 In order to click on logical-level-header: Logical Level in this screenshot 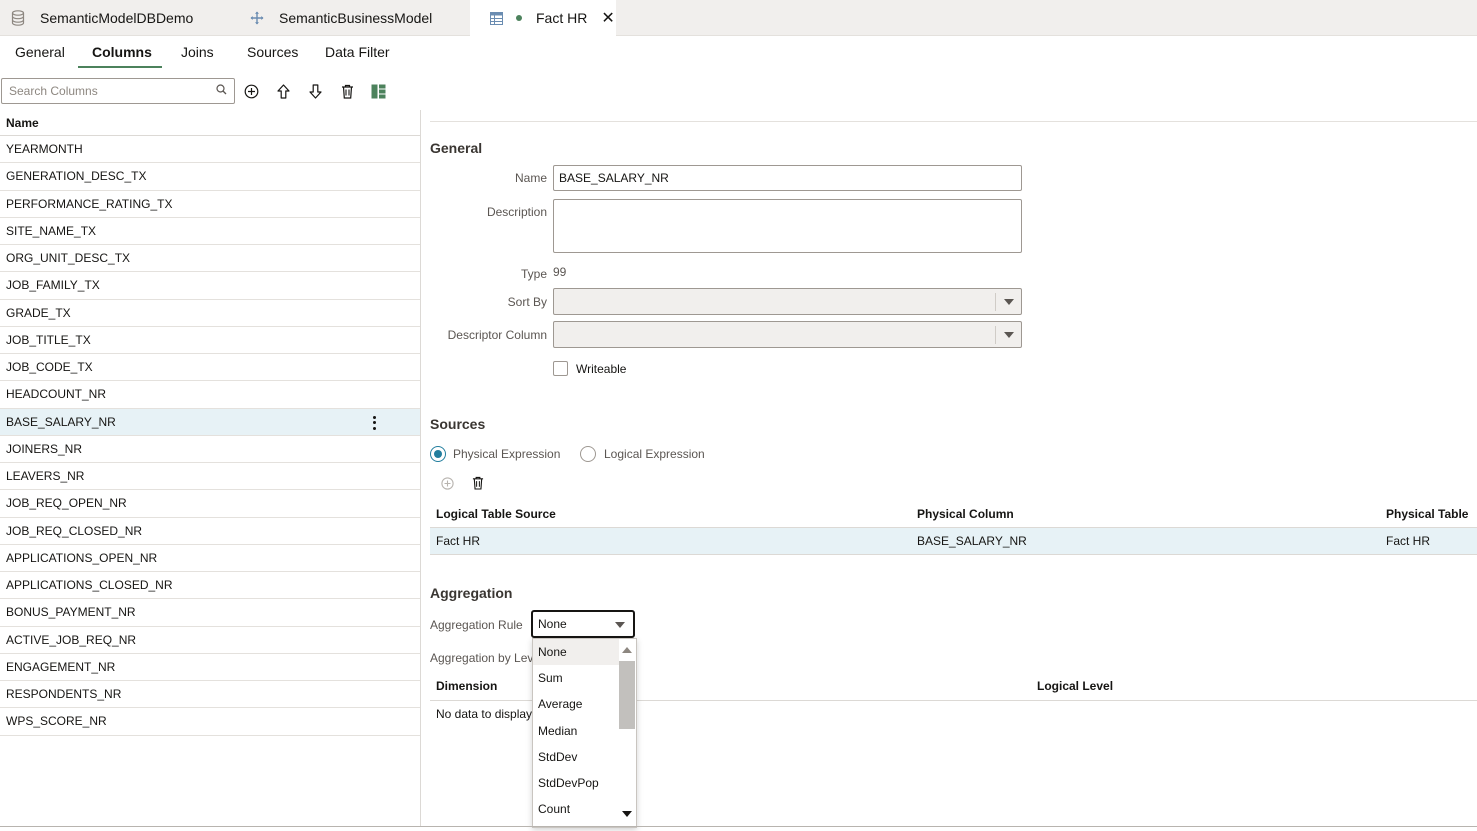, I will do `click(1075, 686)`.